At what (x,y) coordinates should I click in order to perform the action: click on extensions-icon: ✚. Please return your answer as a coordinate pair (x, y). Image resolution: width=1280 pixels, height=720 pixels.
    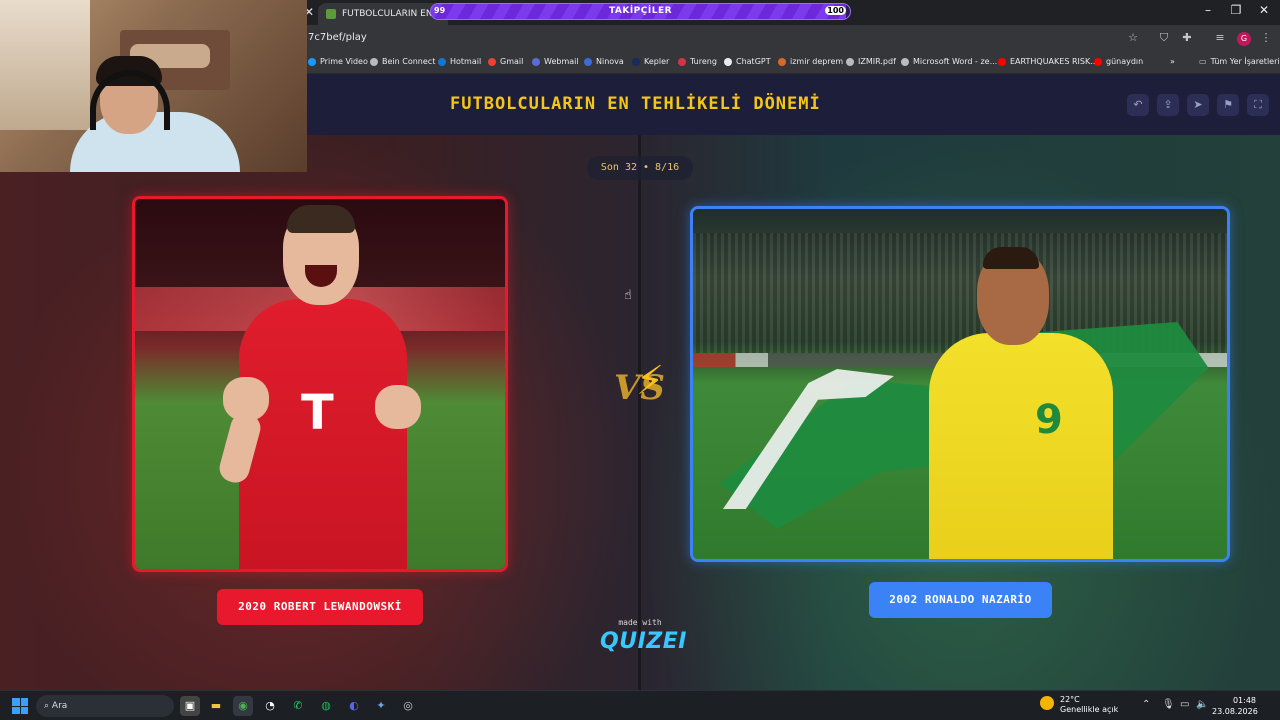
    Looking at the image, I should click on (1187, 37).